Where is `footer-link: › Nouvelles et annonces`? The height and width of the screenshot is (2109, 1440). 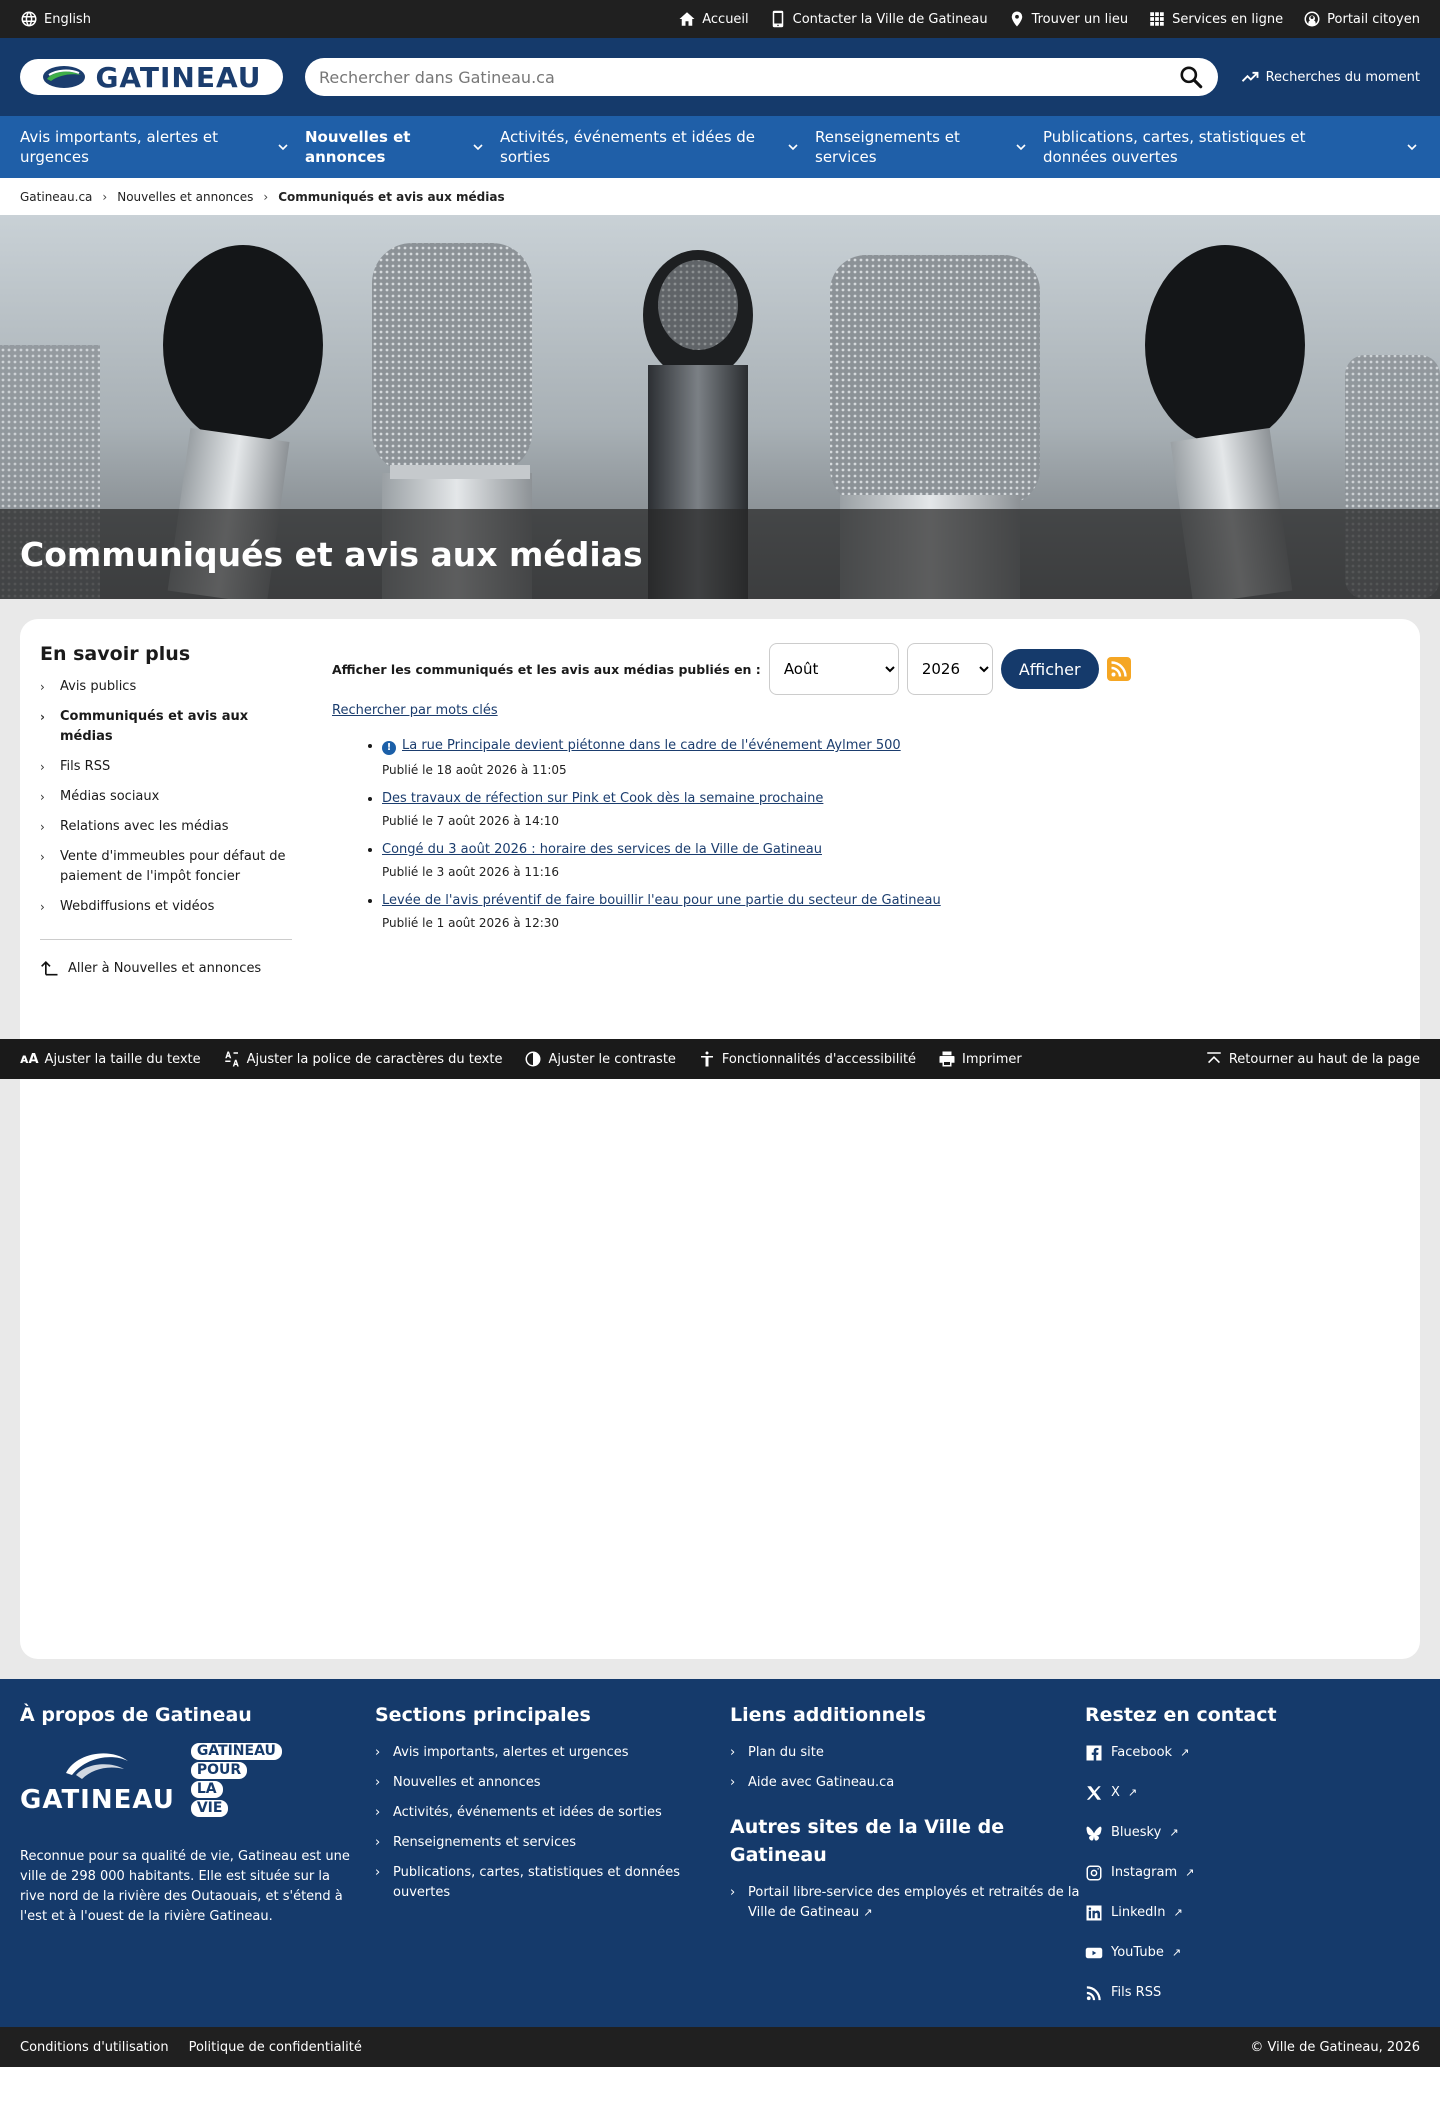 footer-link: › Nouvelles et annonces is located at coordinates (552, 1783).